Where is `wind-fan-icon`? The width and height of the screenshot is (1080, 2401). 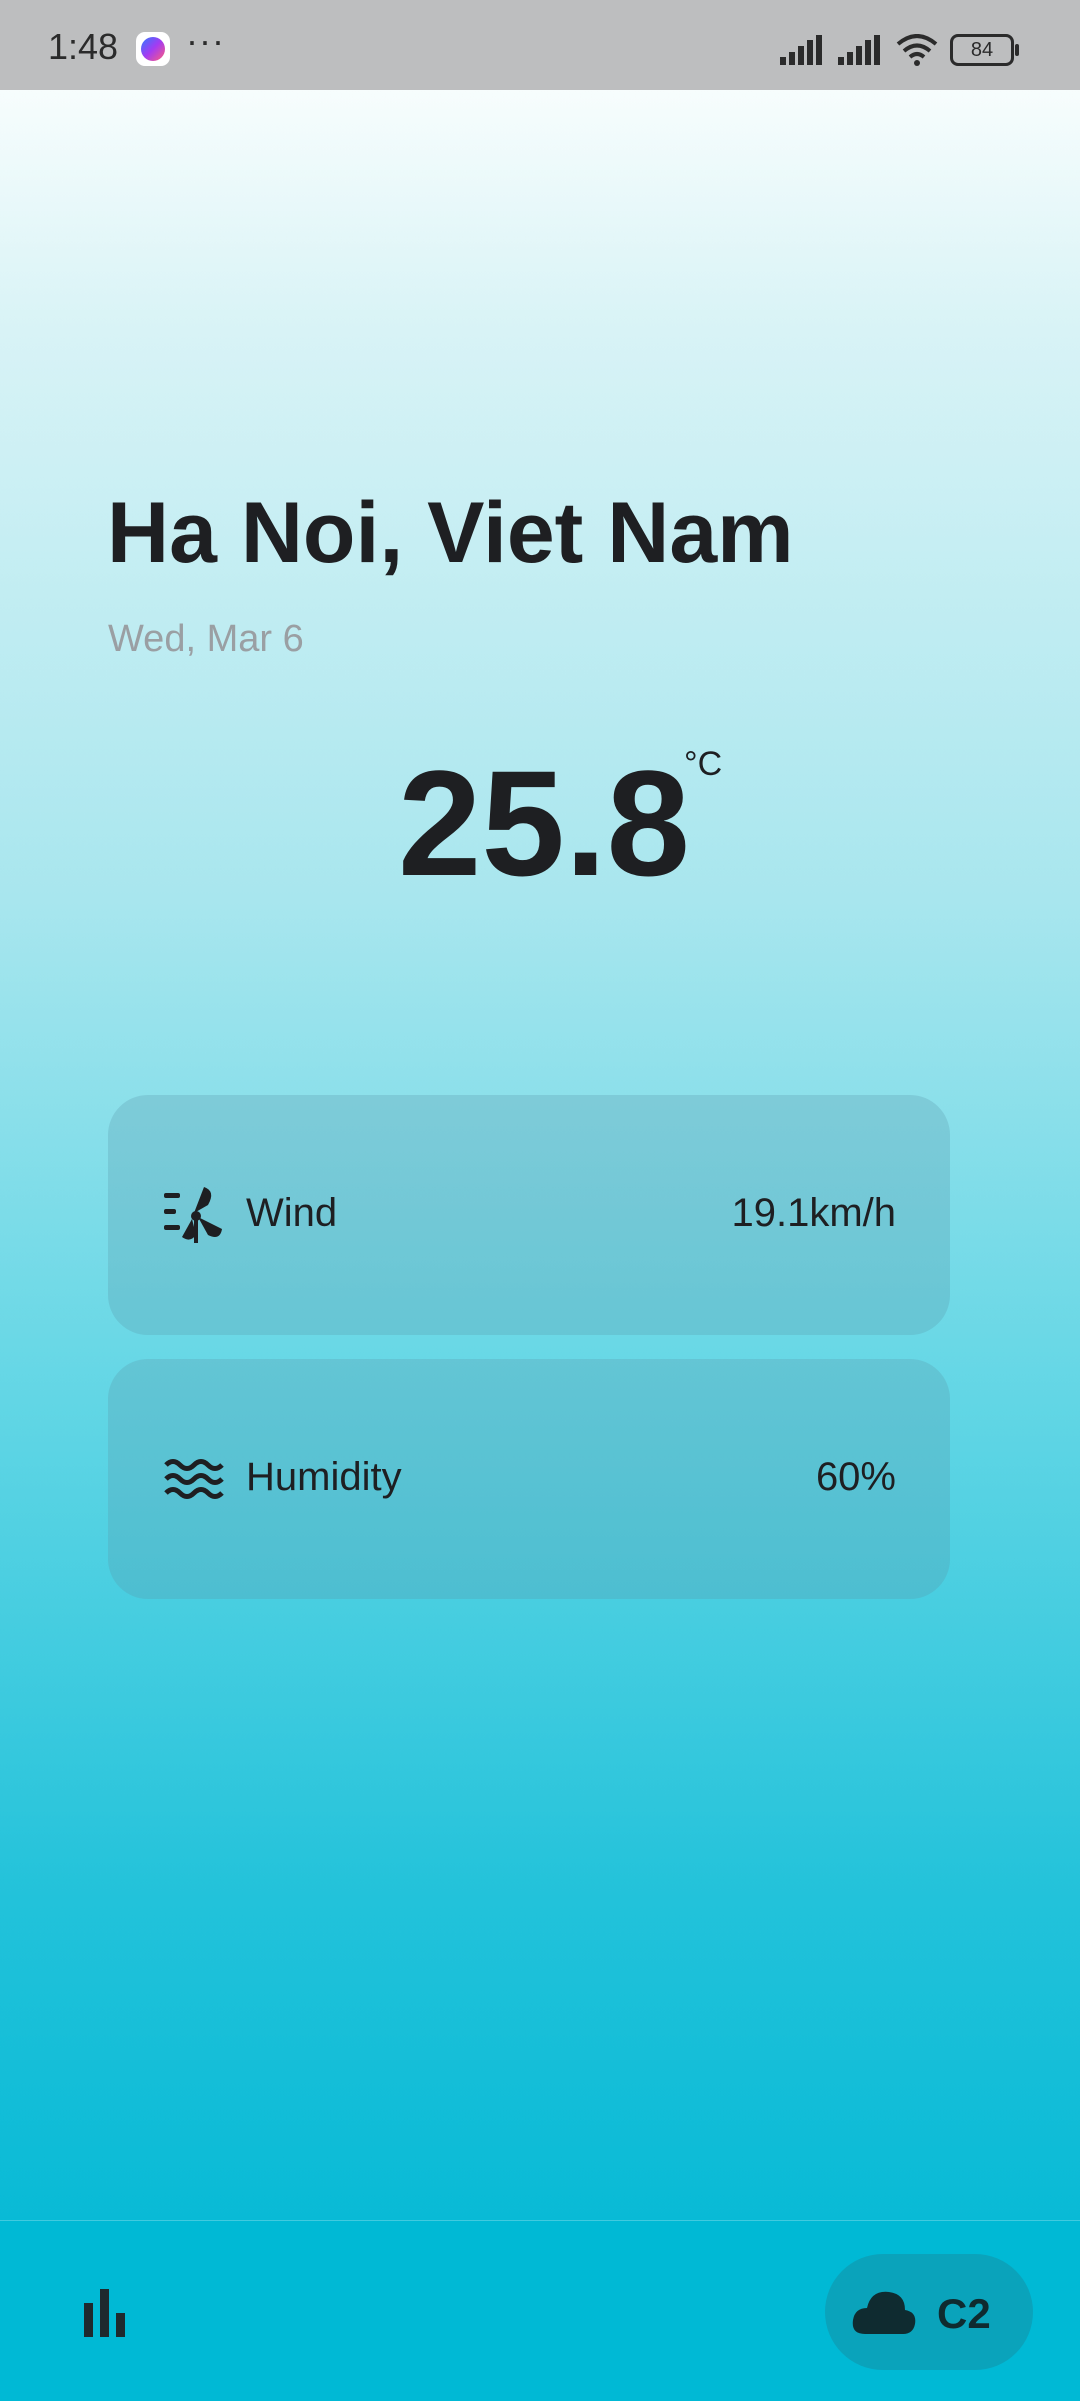
wind-fan-icon is located at coordinates (193, 1215).